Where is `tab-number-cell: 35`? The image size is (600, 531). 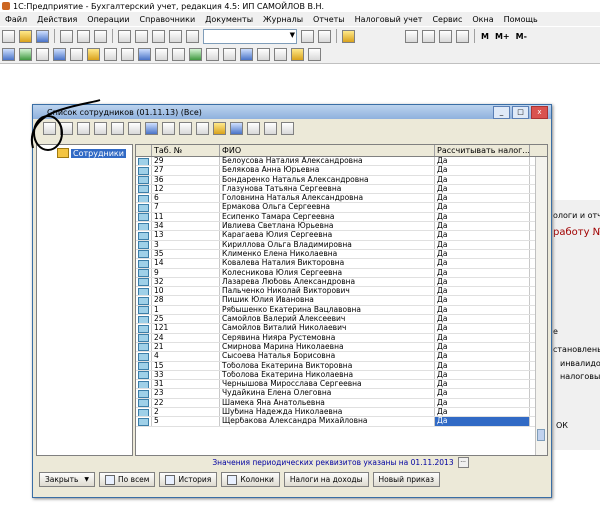 tab-number-cell: 35 is located at coordinates (186, 254).